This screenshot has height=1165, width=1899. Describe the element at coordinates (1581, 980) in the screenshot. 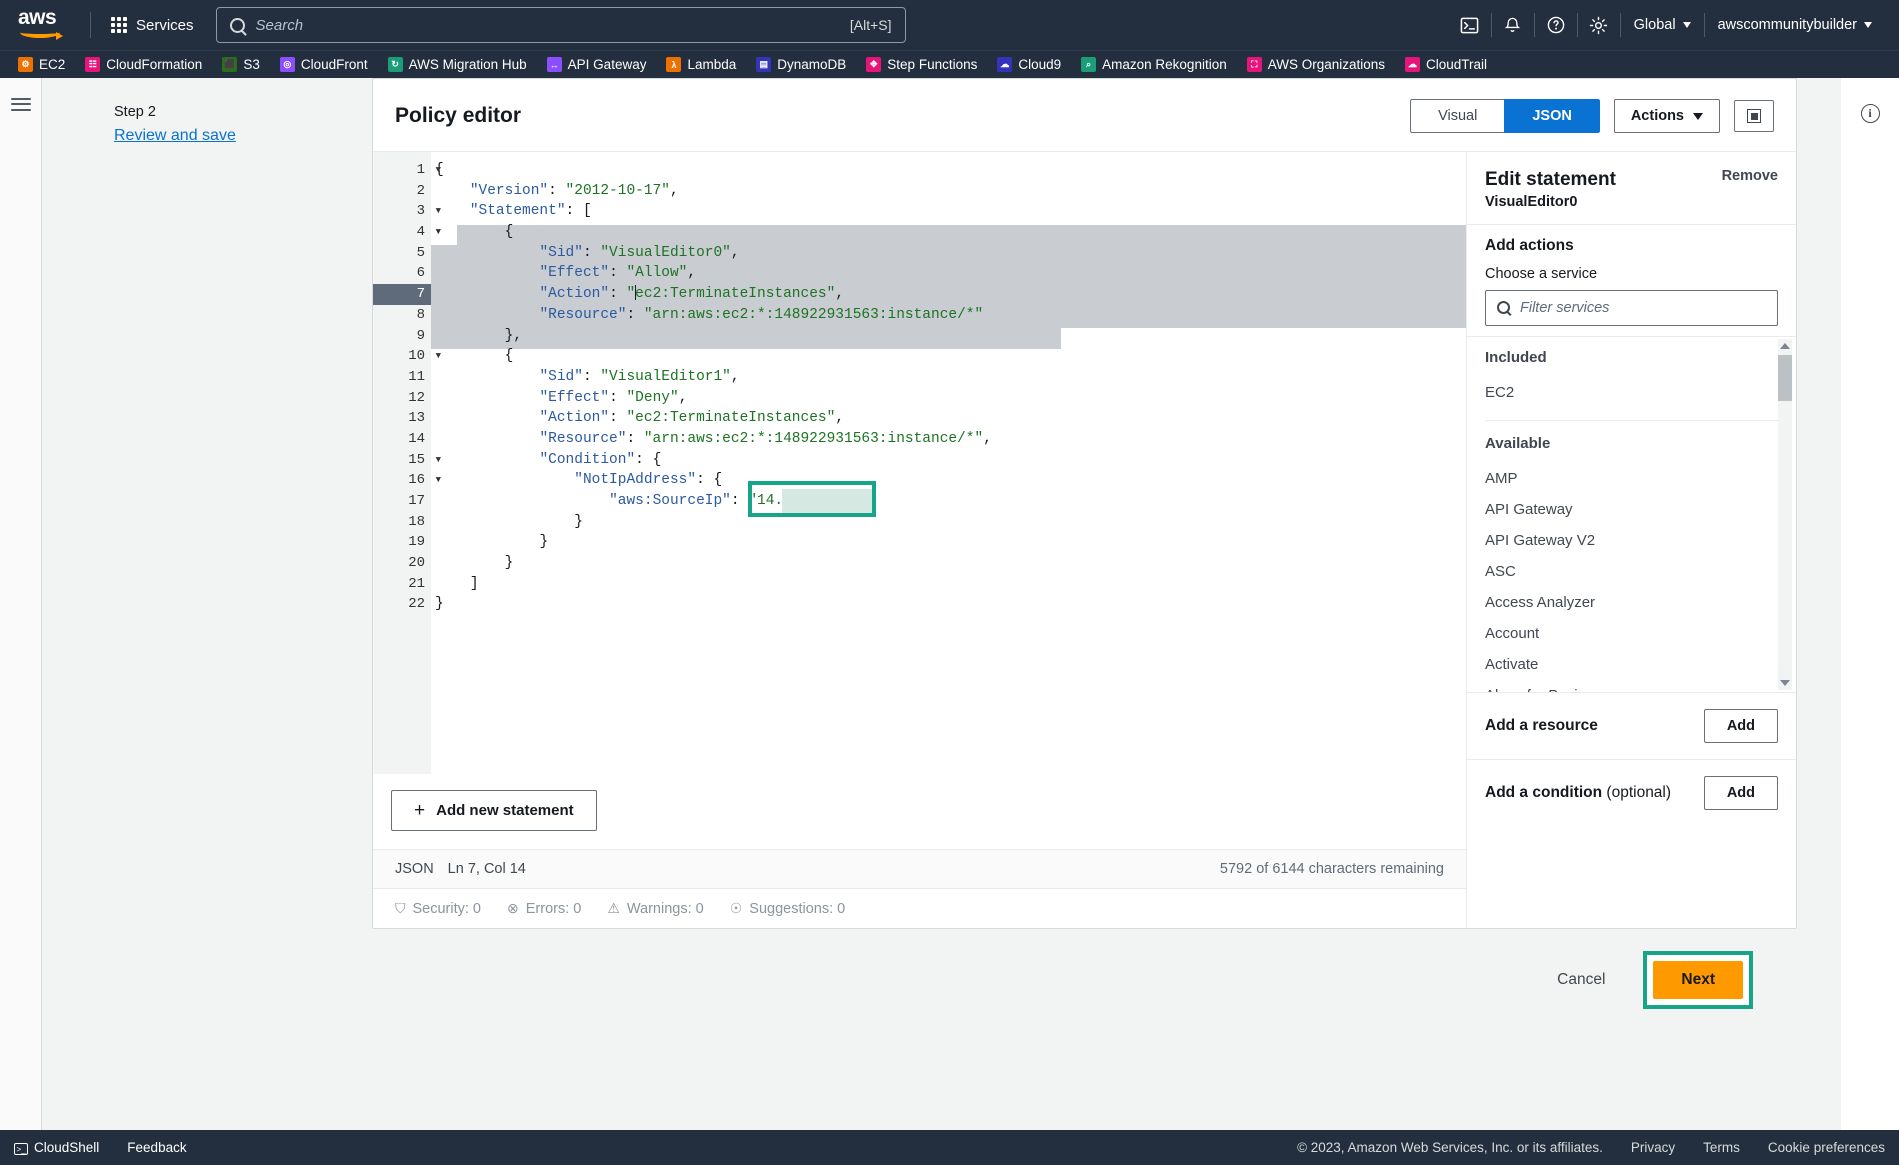

I see `cancel-button: Cancel` at that location.